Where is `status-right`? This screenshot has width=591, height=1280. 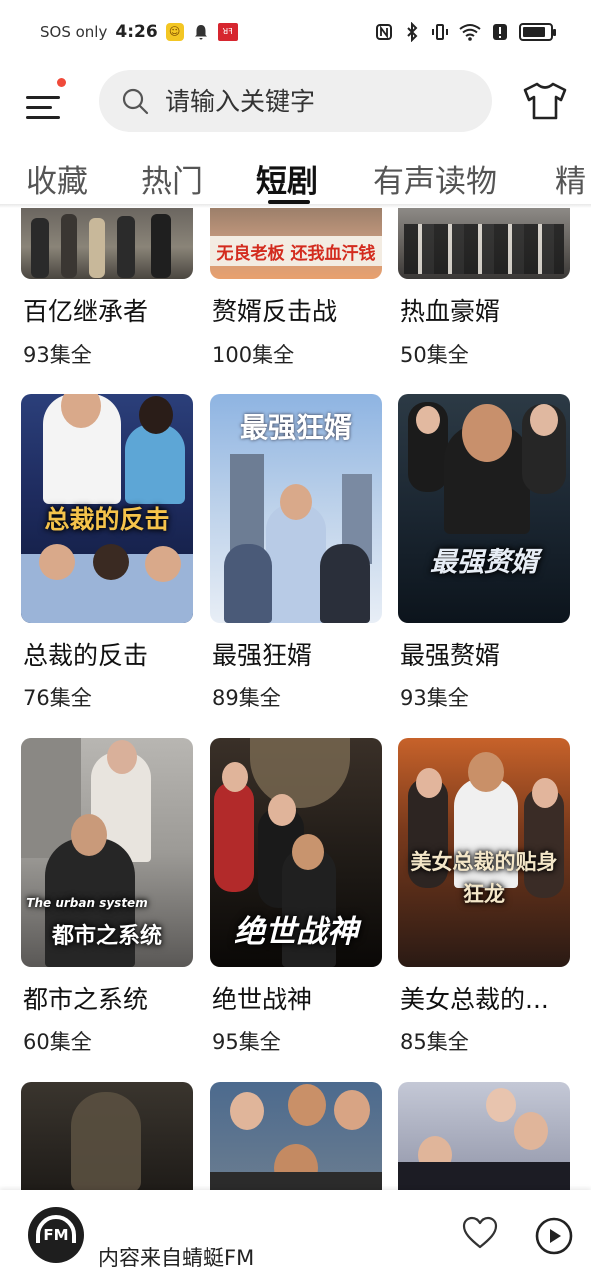 status-right is located at coordinates (465, 32).